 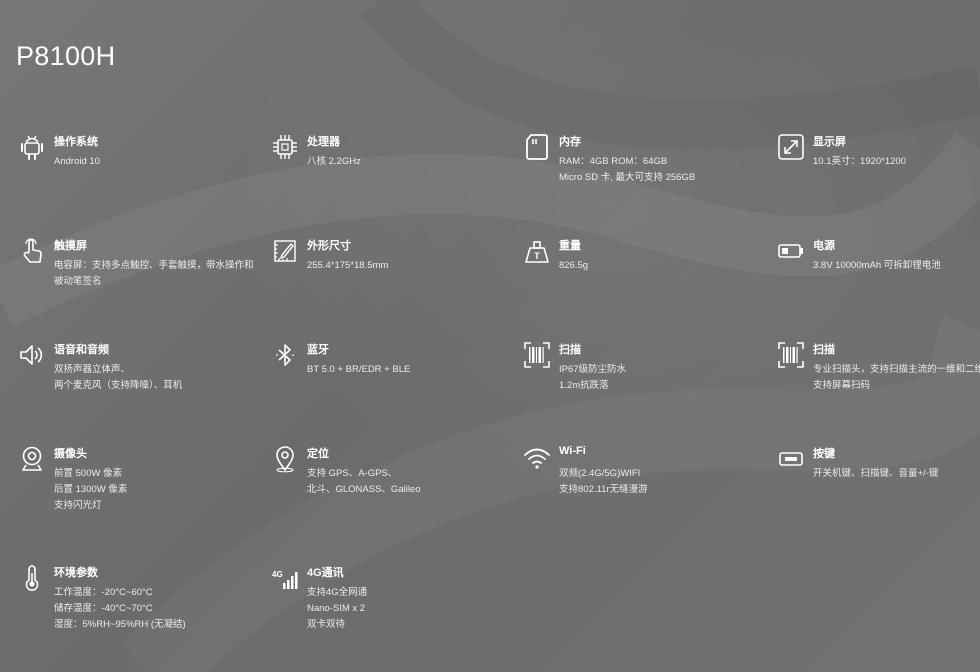 I want to click on android-icon, so click(x=32, y=147).